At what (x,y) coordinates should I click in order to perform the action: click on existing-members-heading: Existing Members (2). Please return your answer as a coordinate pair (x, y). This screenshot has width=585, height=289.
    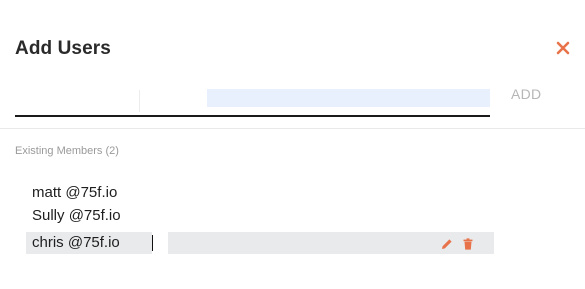
    Looking at the image, I should click on (67, 151).